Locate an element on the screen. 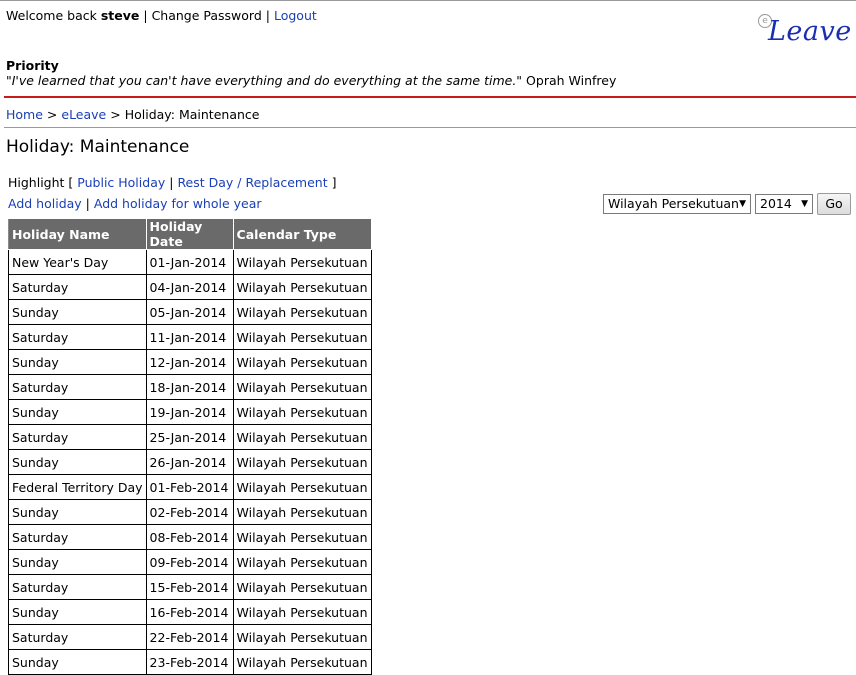  top-border is located at coordinates (428, 0).